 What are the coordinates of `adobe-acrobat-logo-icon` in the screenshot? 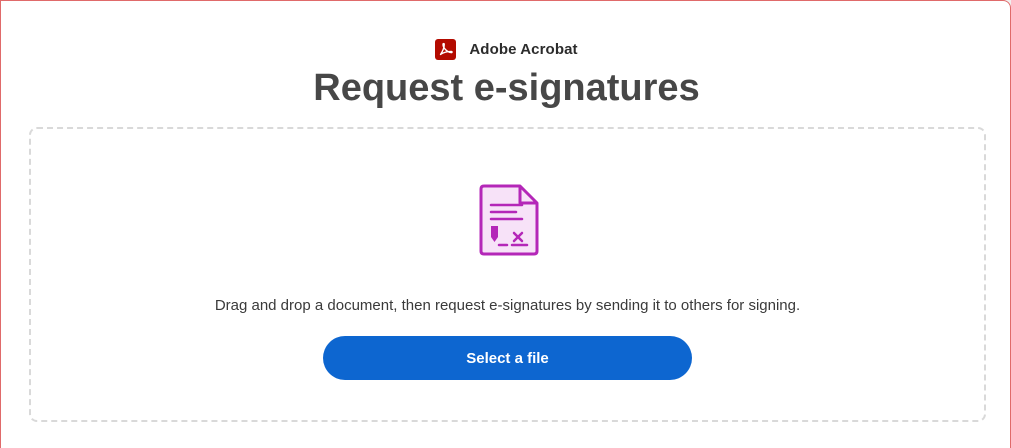 It's located at (446, 49).